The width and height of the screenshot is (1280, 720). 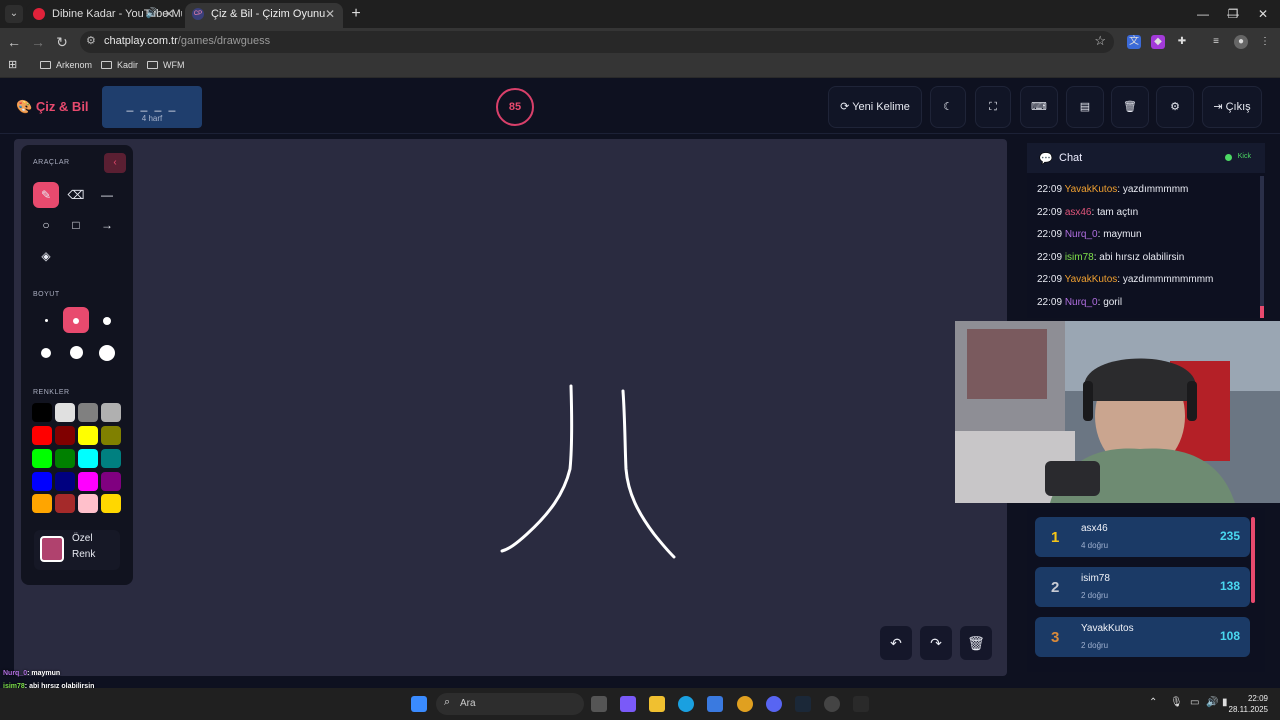 I want to click on collapse-panel-button: ‹, so click(x=115, y=163).